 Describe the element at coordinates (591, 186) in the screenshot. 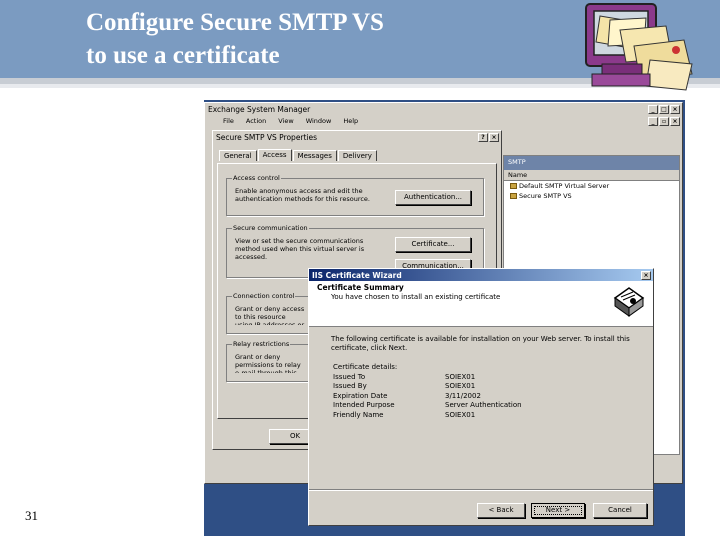

I see `list-item: Default SMTP Virtual Server` at that location.